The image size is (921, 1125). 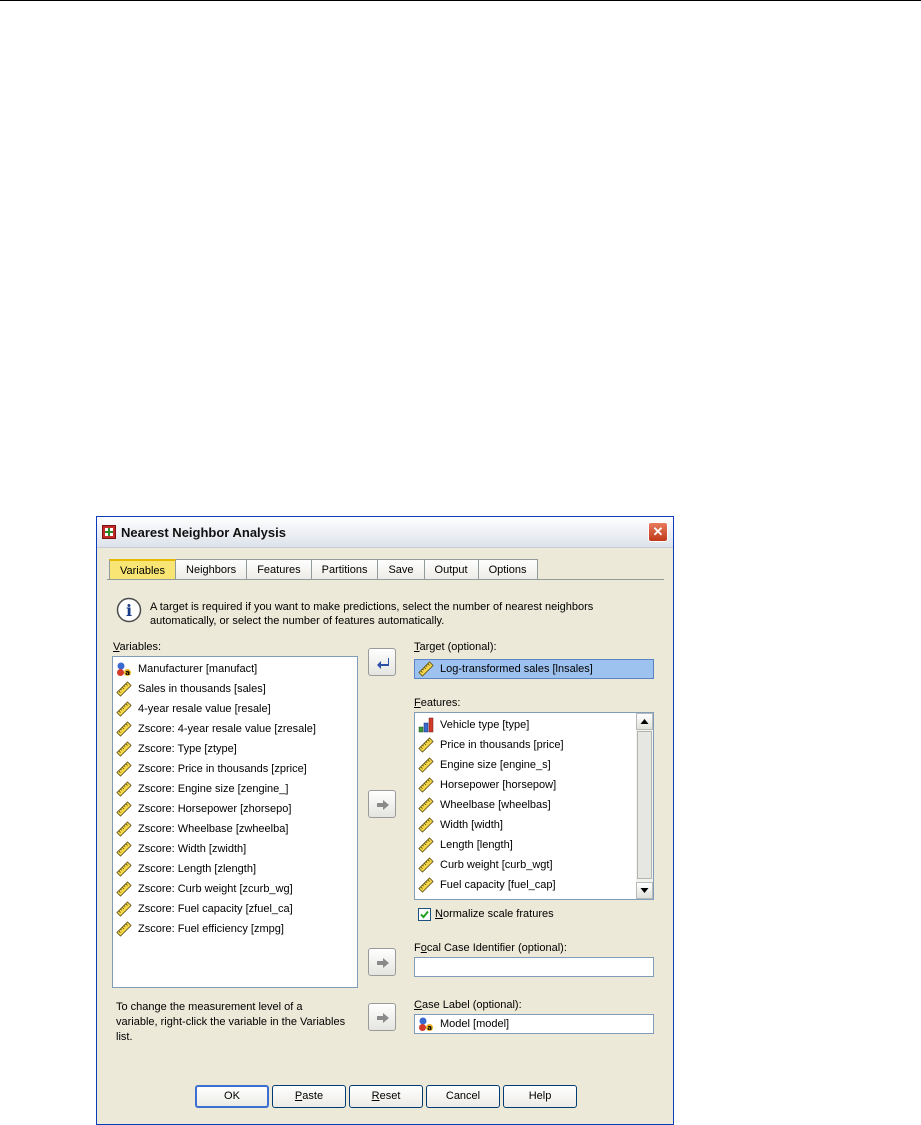 What do you see at coordinates (534, 725) in the screenshot?
I see `list-item: Vehicle type [type]` at bounding box center [534, 725].